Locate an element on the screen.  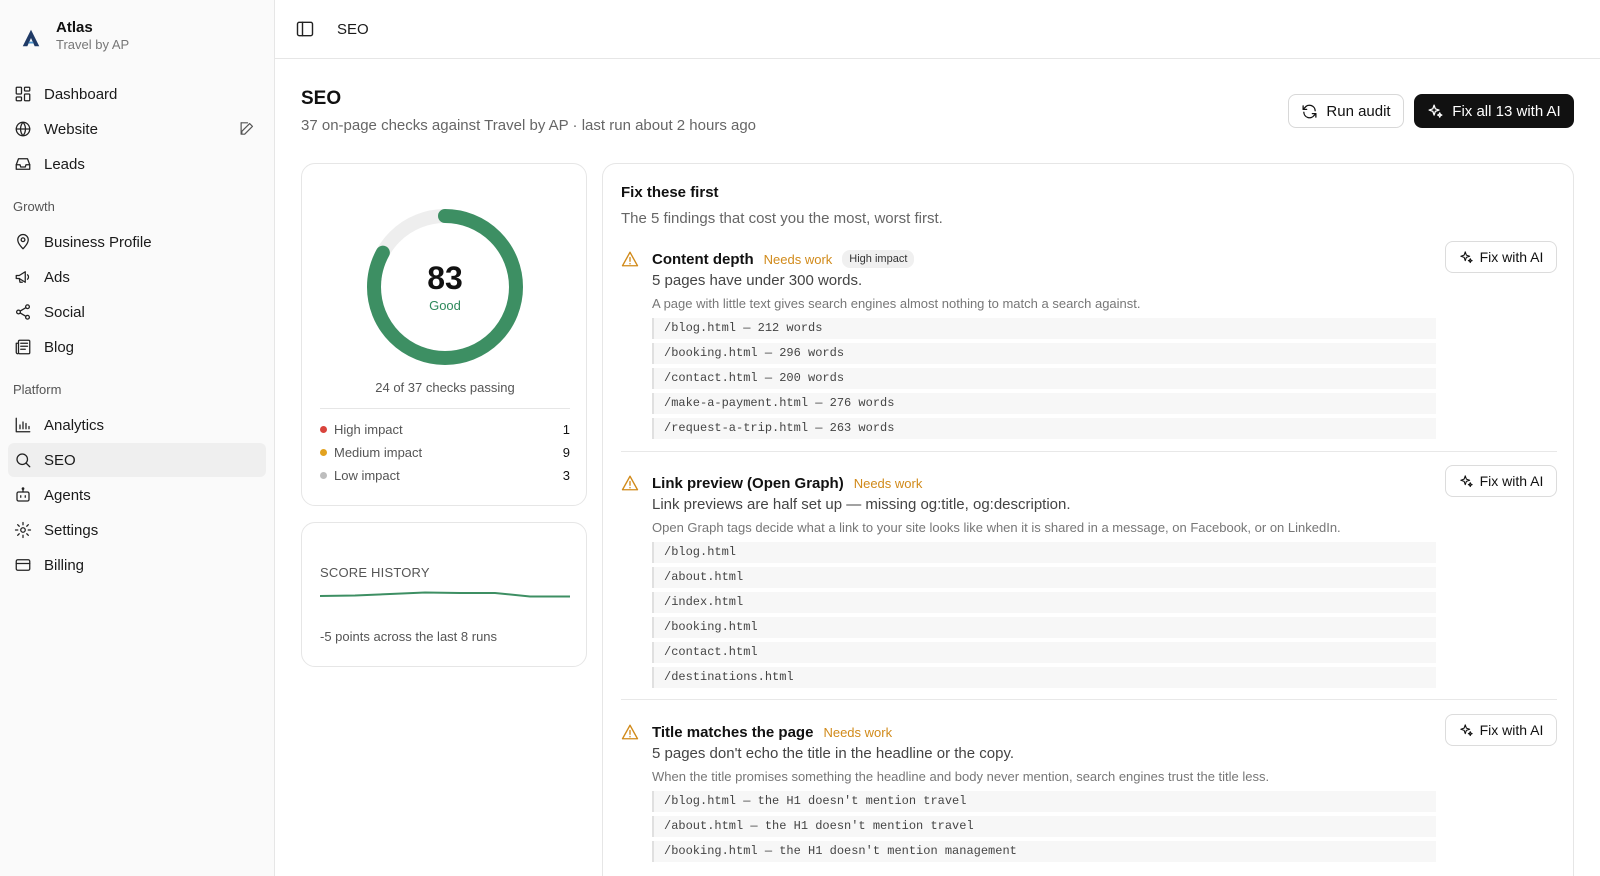
sidebar-item-label: SEO is located at coordinates (60, 460).